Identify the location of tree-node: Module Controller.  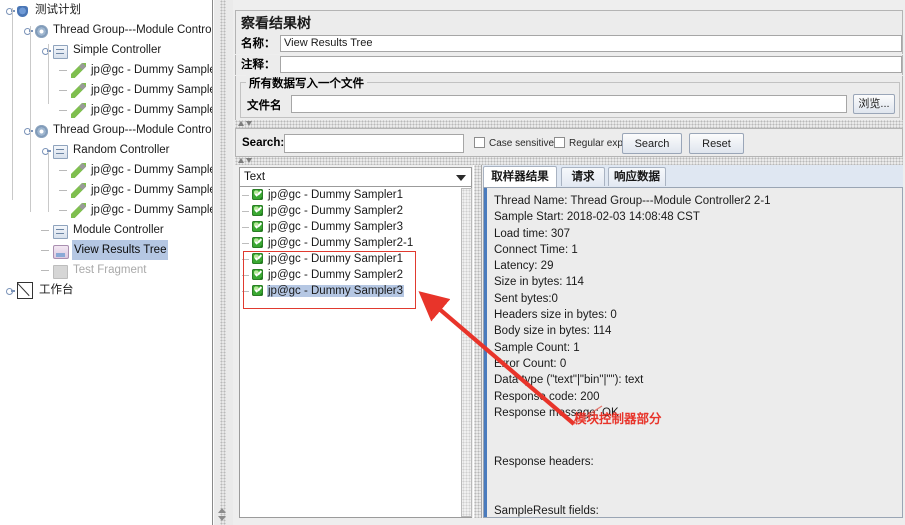
(106, 230).